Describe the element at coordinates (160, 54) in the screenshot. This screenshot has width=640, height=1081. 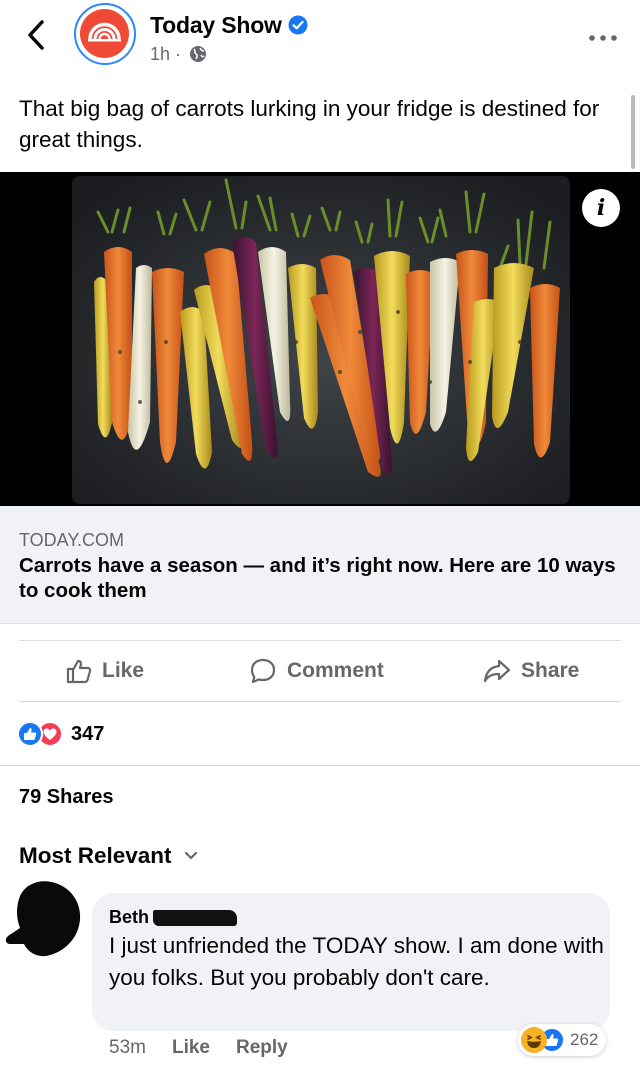
I see `post-time: 1h` at that location.